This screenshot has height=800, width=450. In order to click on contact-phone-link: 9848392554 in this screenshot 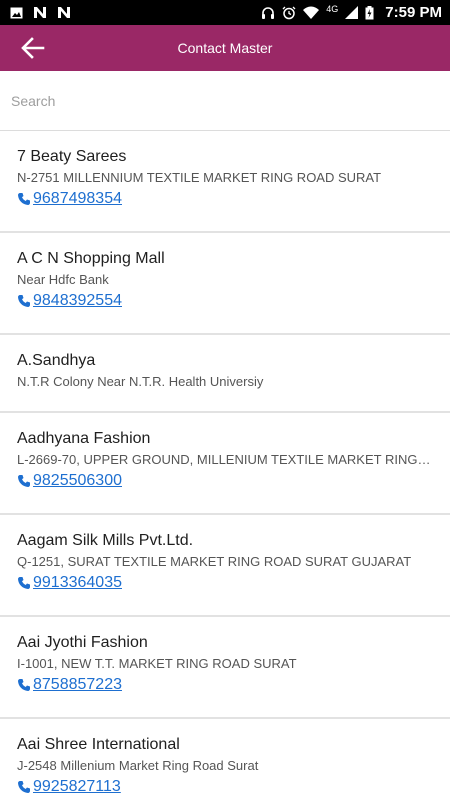, I will do `click(69, 301)`.